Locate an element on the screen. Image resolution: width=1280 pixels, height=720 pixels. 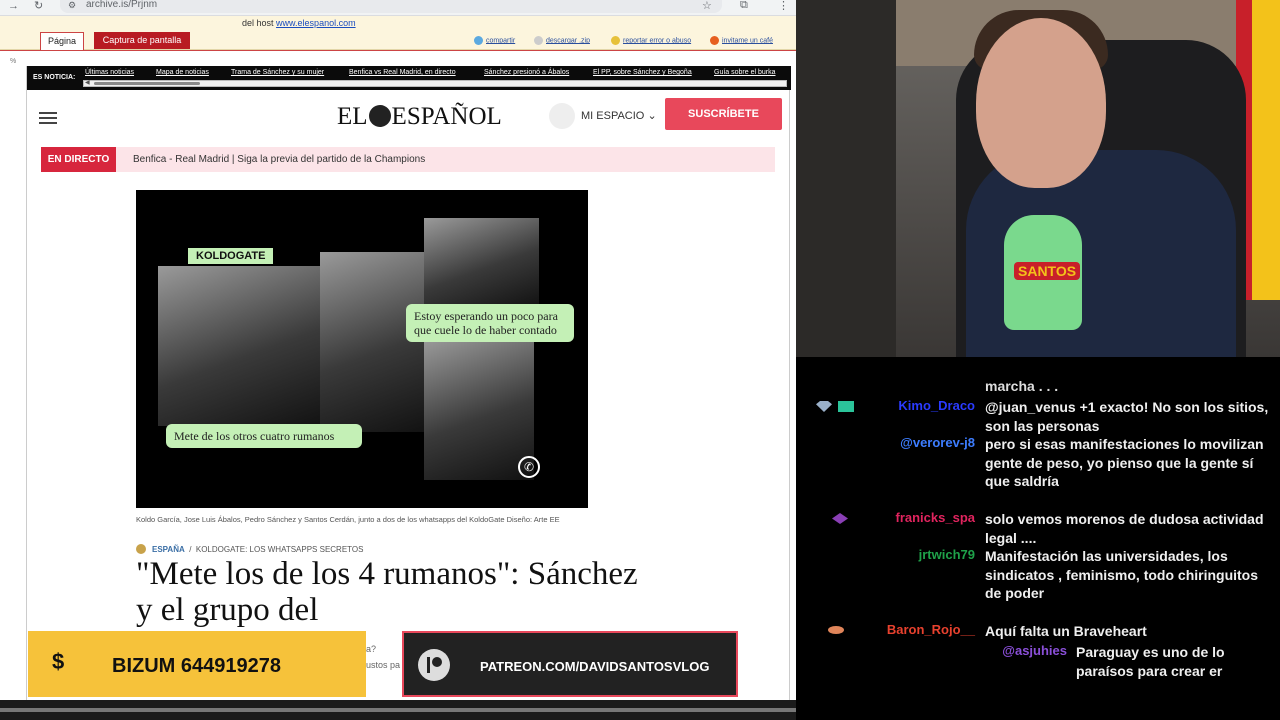
archive-host-line: del host www.elespanol.com is located at coordinates (299, 23).